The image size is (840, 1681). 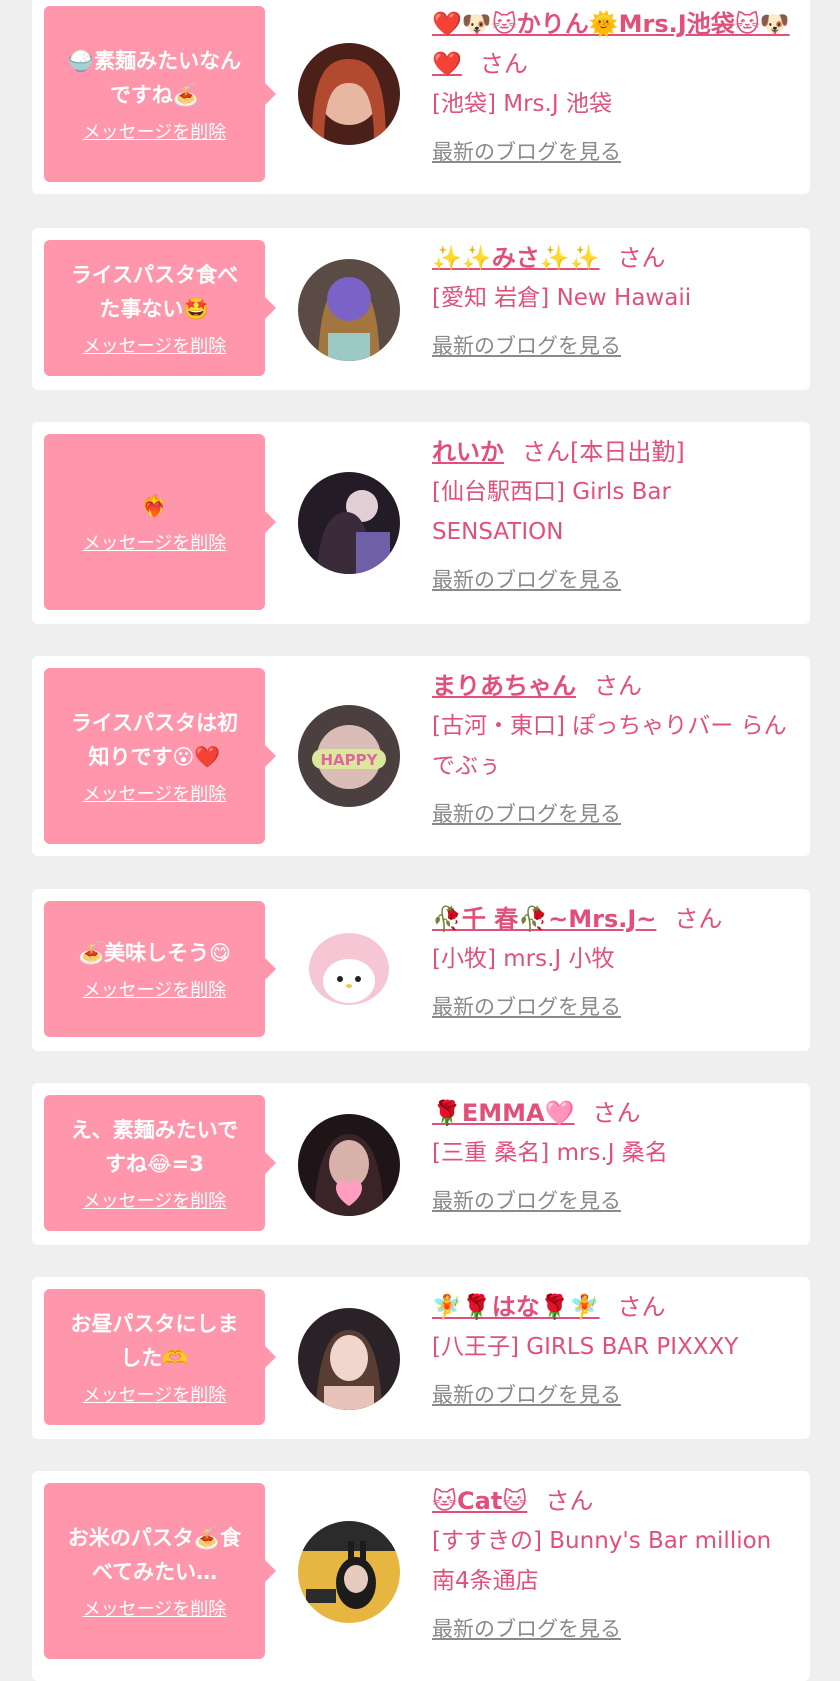 What do you see at coordinates (154, 1147) in the screenshot?
I see `message-text: え、素麺みたいで すね😂=3` at bounding box center [154, 1147].